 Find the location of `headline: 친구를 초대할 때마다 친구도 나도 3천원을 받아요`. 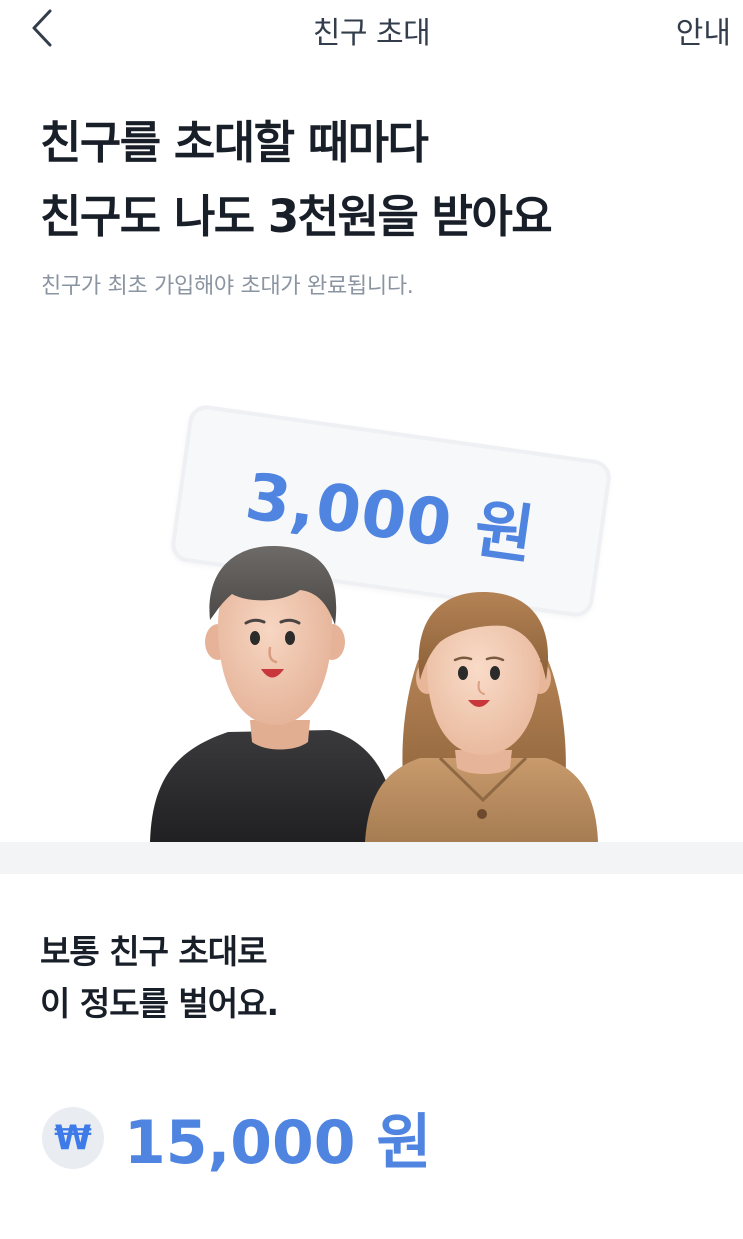

headline: 친구를 초대할 때마다 친구도 나도 3천원을 받아요 is located at coordinates (380, 180).